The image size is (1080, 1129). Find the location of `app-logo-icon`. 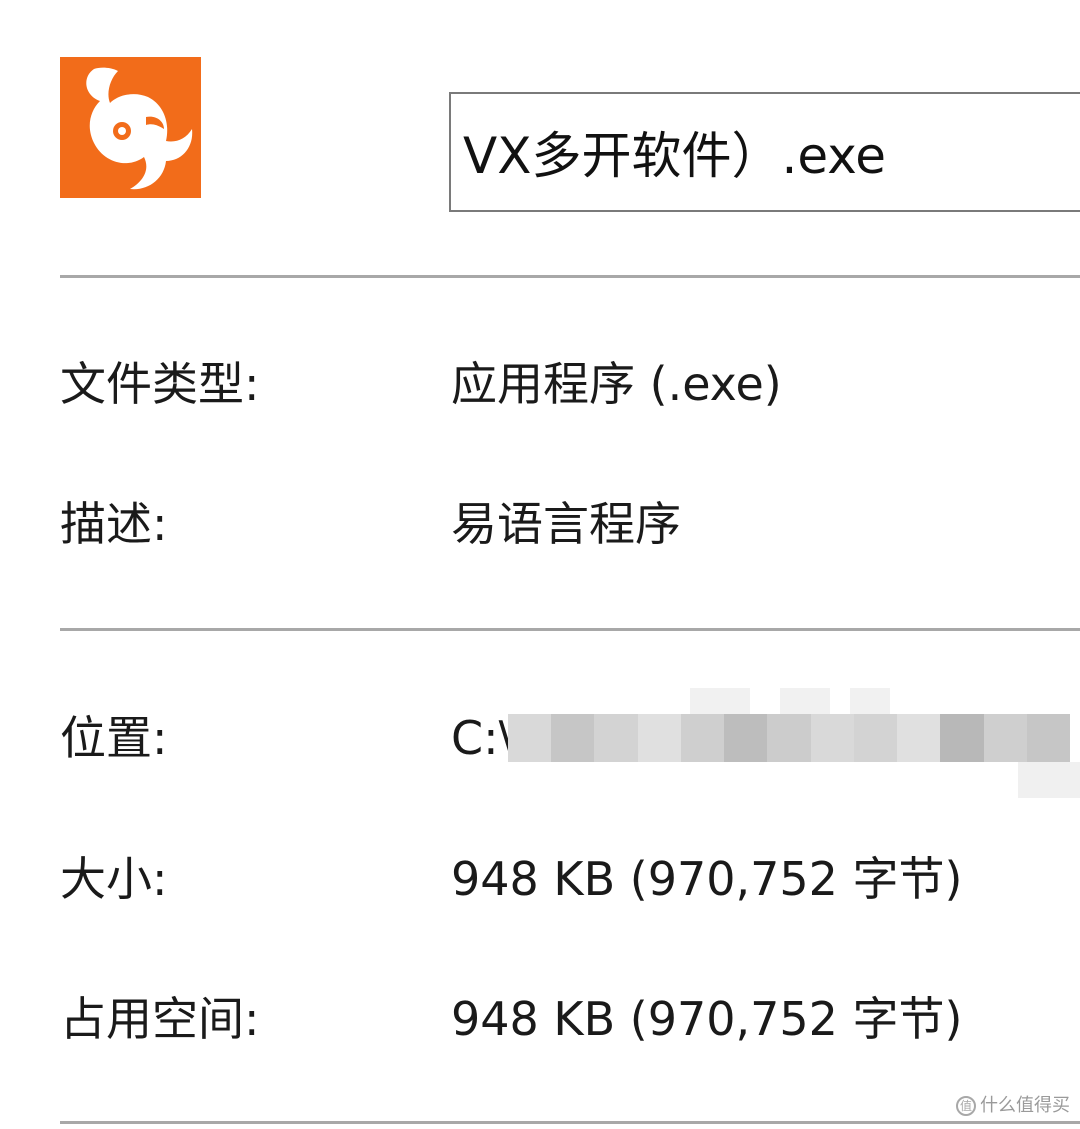

app-logo-icon is located at coordinates (130, 127).